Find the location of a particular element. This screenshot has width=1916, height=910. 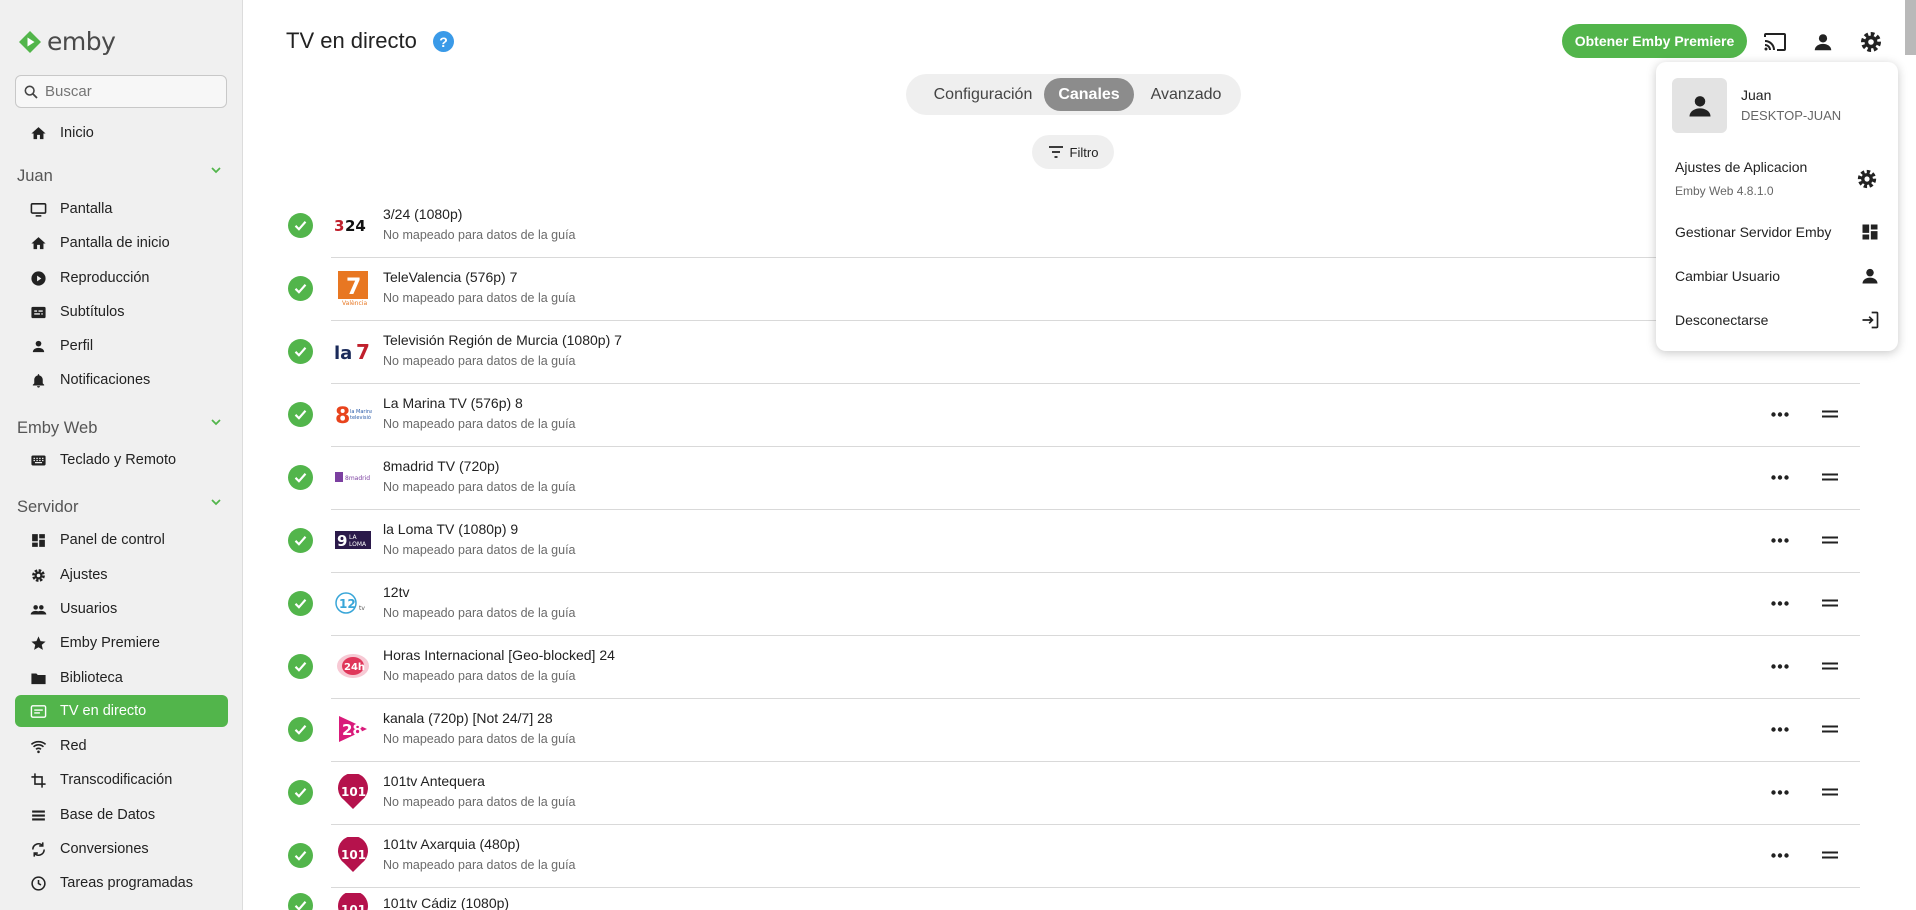

channel-name: Televisión Región de Murcia (1080p) 7 is located at coordinates (502, 340).